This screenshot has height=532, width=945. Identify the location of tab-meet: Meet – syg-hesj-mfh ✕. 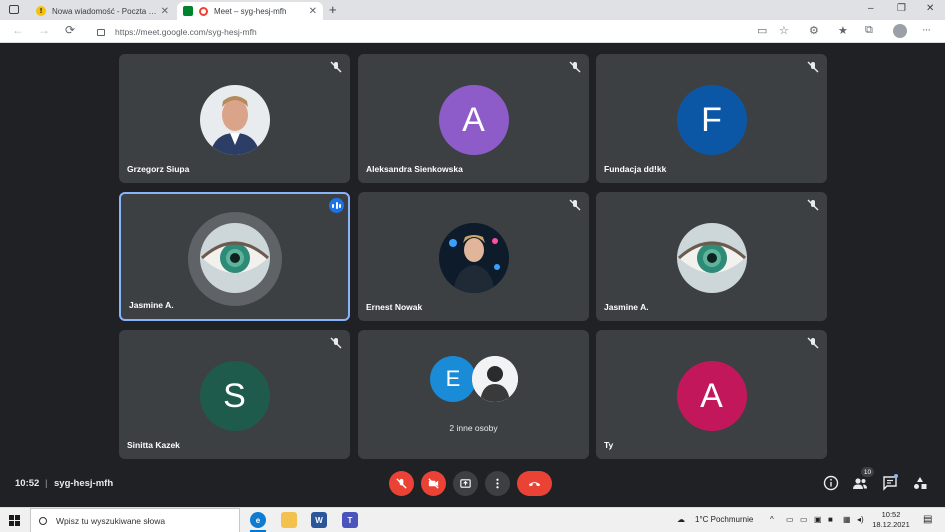
(250, 11).